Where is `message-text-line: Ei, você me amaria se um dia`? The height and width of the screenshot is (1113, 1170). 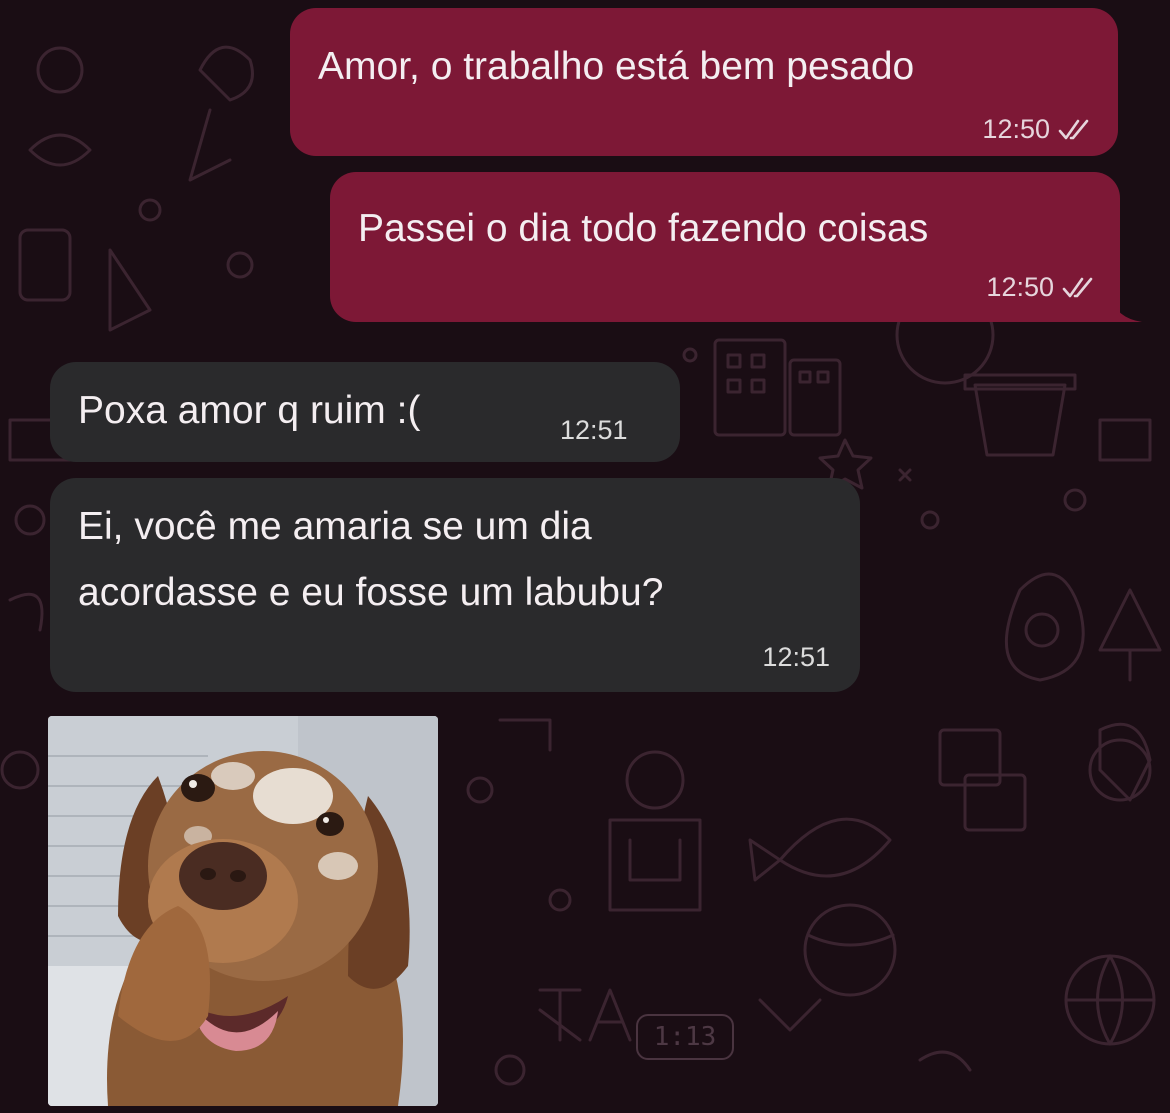 message-text-line: Ei, você me amaria se um dia is located at coordinates (335, 526).